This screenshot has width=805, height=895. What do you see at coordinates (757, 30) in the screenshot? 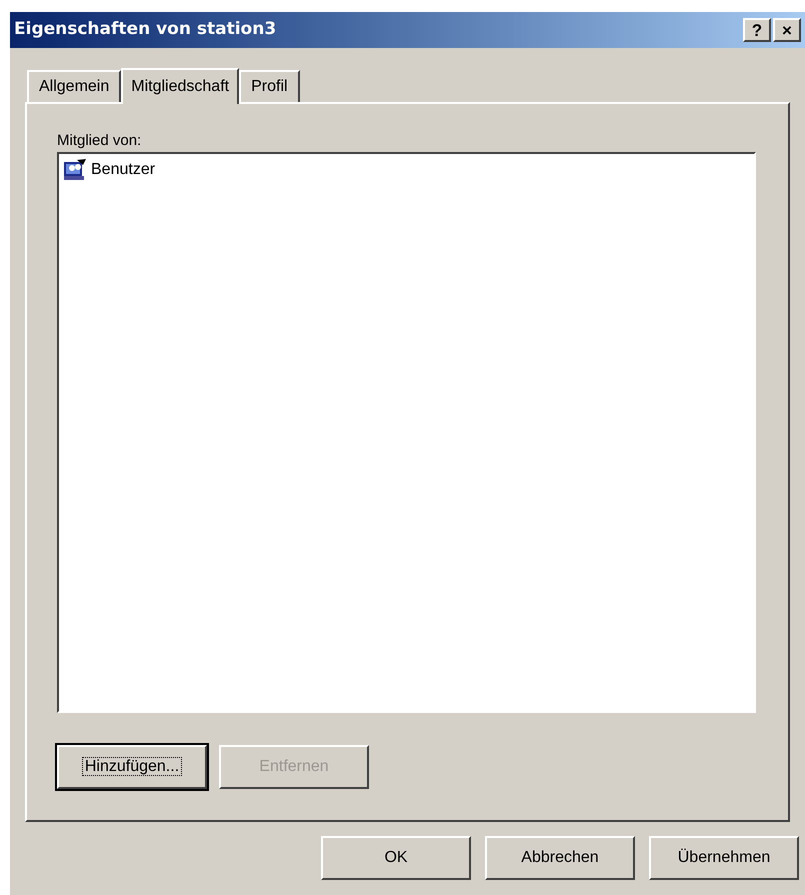
I see `help-button: ?` at bounding box center [757, 30].